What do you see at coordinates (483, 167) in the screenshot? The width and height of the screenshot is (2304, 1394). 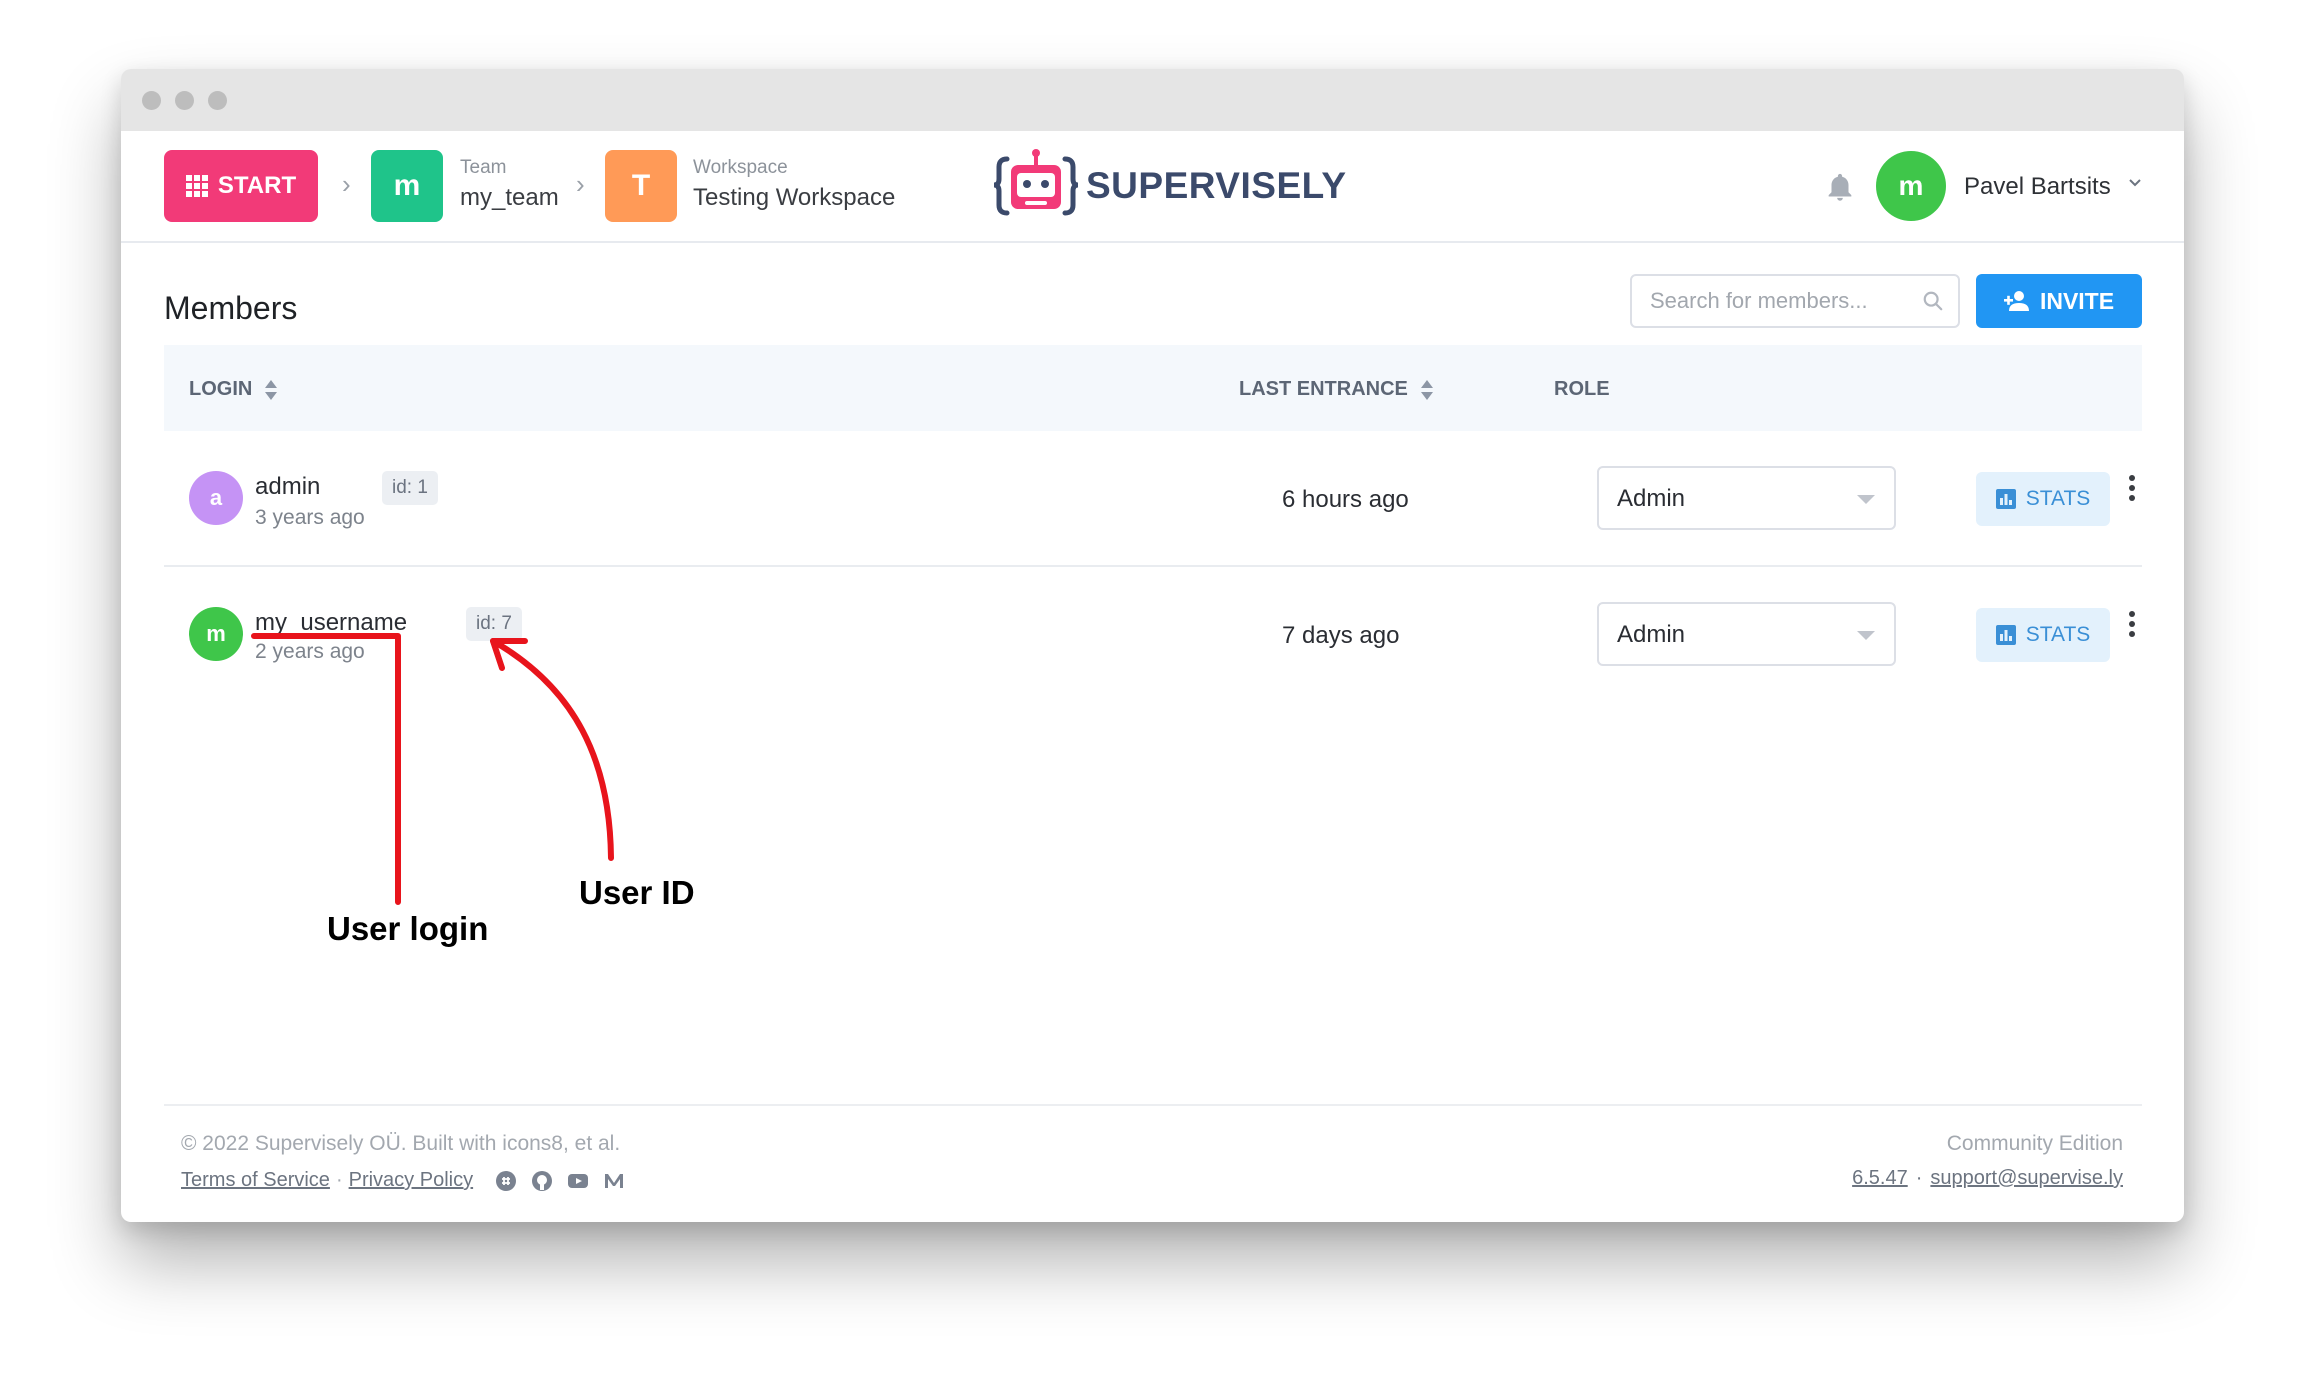 I see `team-caption: Team` at bounding box center [483, 167].